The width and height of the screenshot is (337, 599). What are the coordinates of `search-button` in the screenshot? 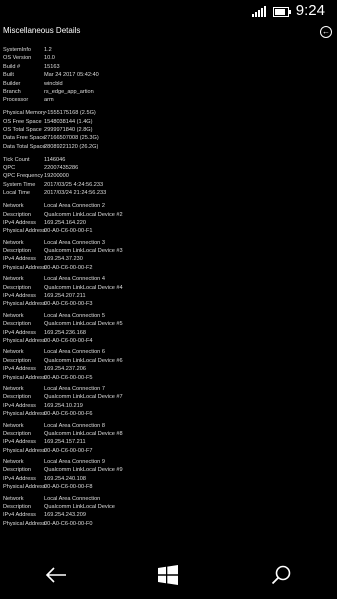 It's located at (281, 575).